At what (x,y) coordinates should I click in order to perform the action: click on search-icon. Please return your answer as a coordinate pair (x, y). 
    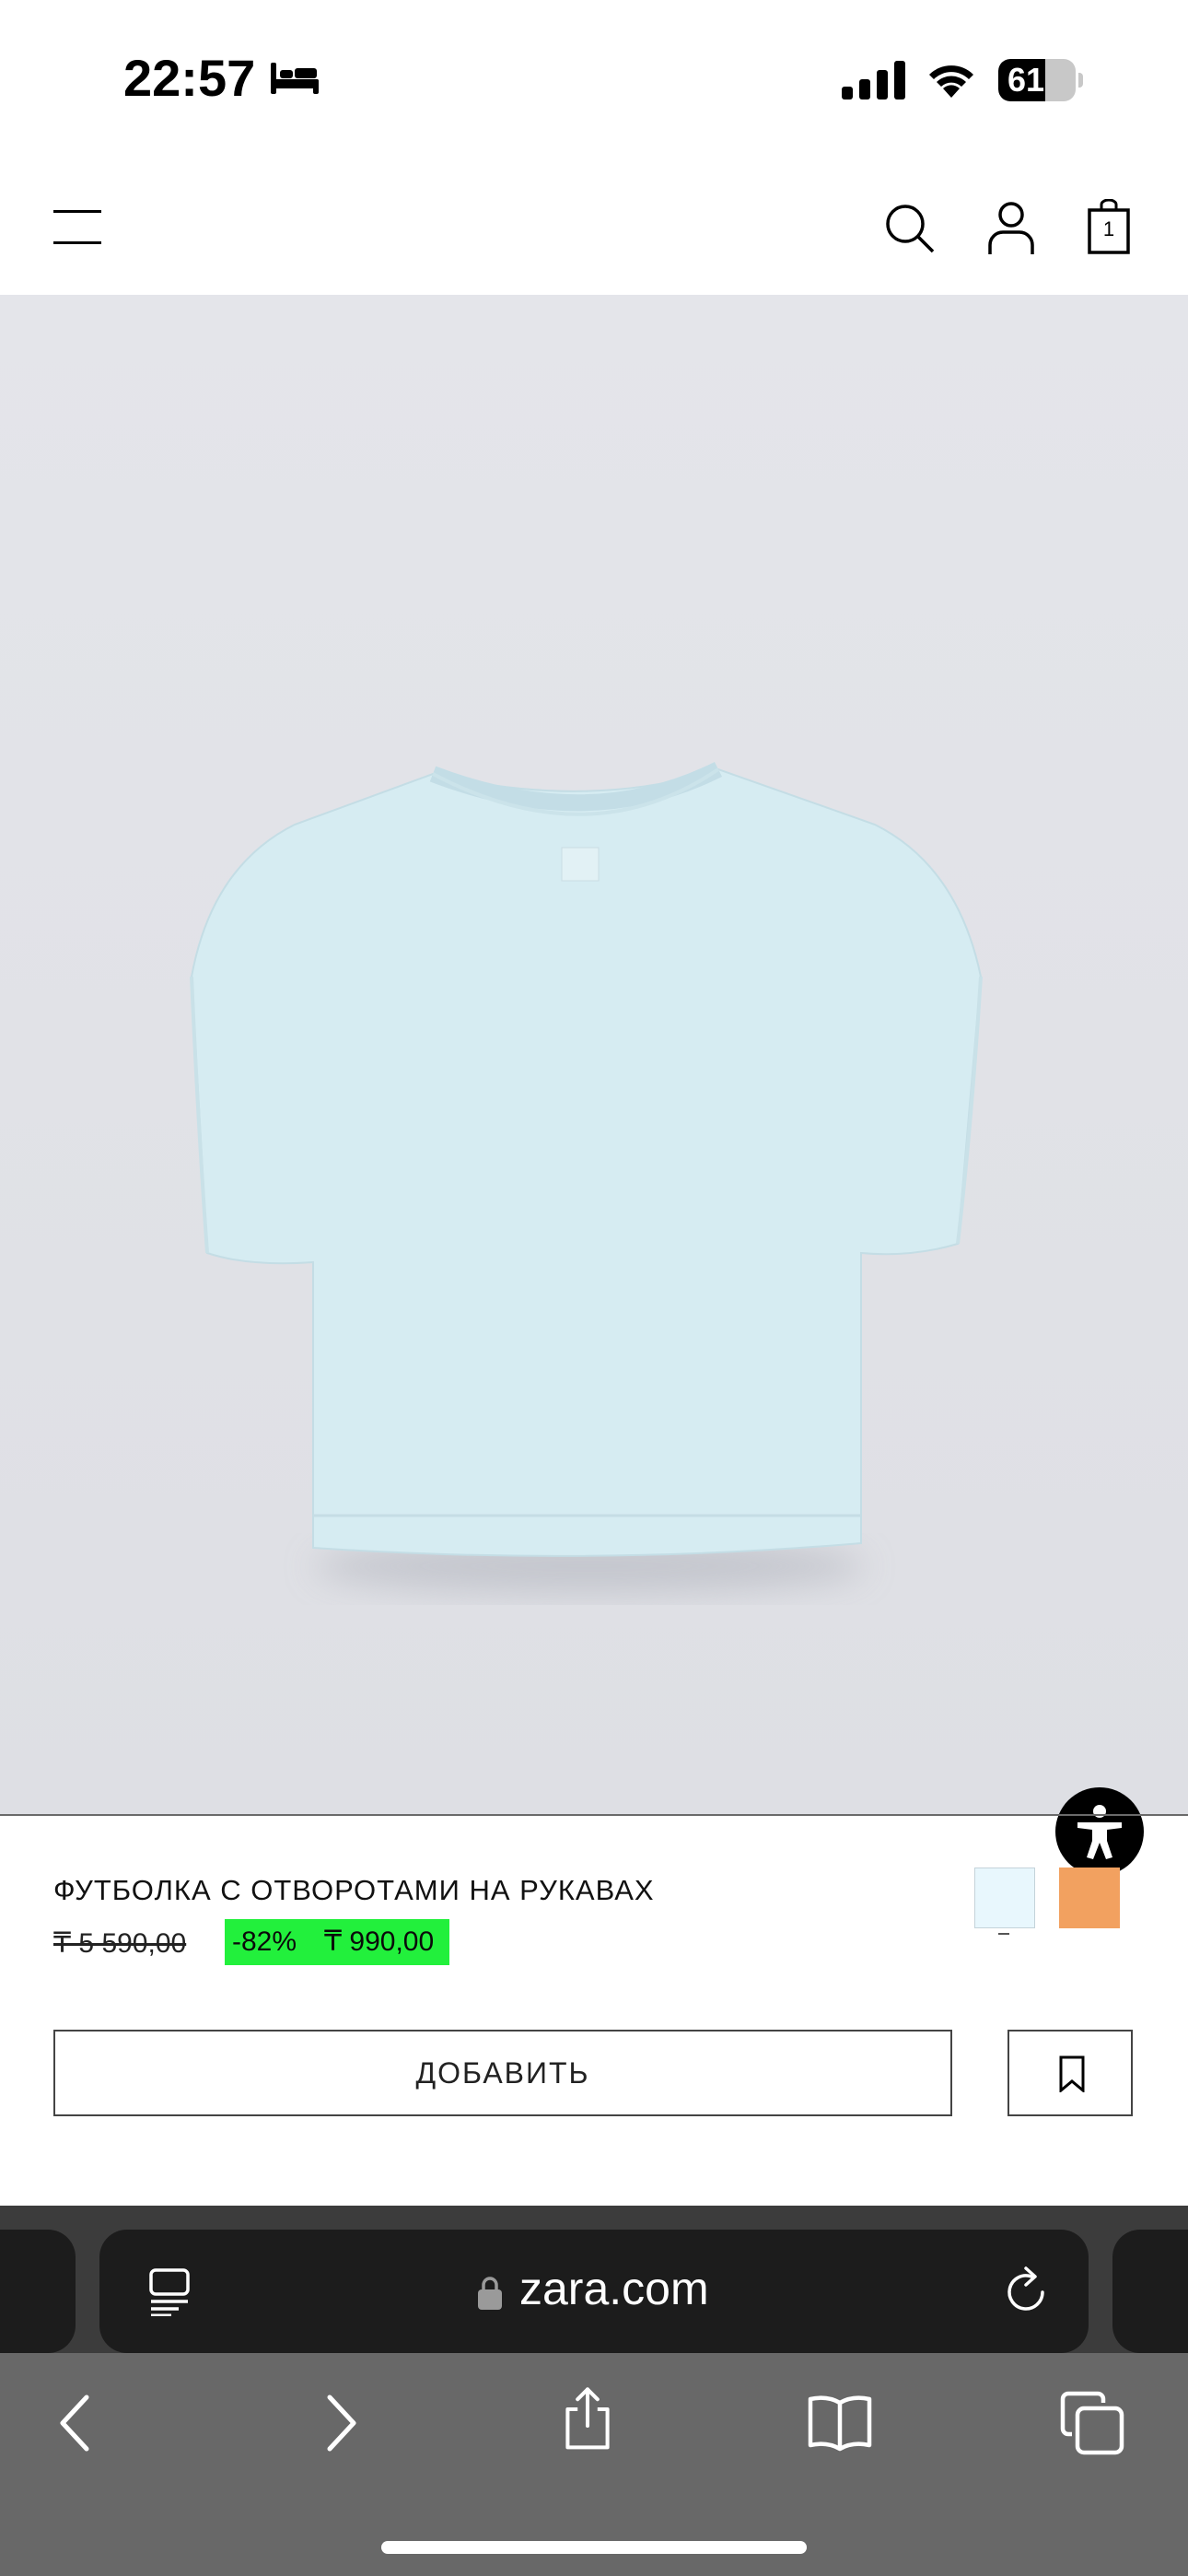
    Looking at the image, I should click on (910, 228).